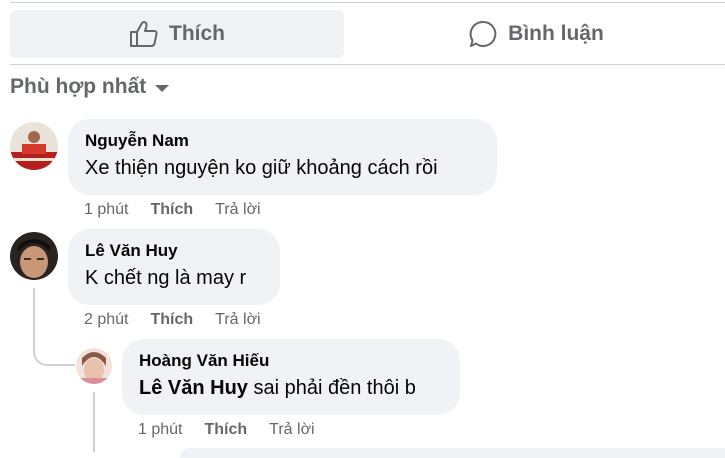 The width and height of the screenshot is (725, 458). Describe the element at coordinates (282, 141) in the screenshot. I see `comment-author: Nguyễn Nam` at that location.